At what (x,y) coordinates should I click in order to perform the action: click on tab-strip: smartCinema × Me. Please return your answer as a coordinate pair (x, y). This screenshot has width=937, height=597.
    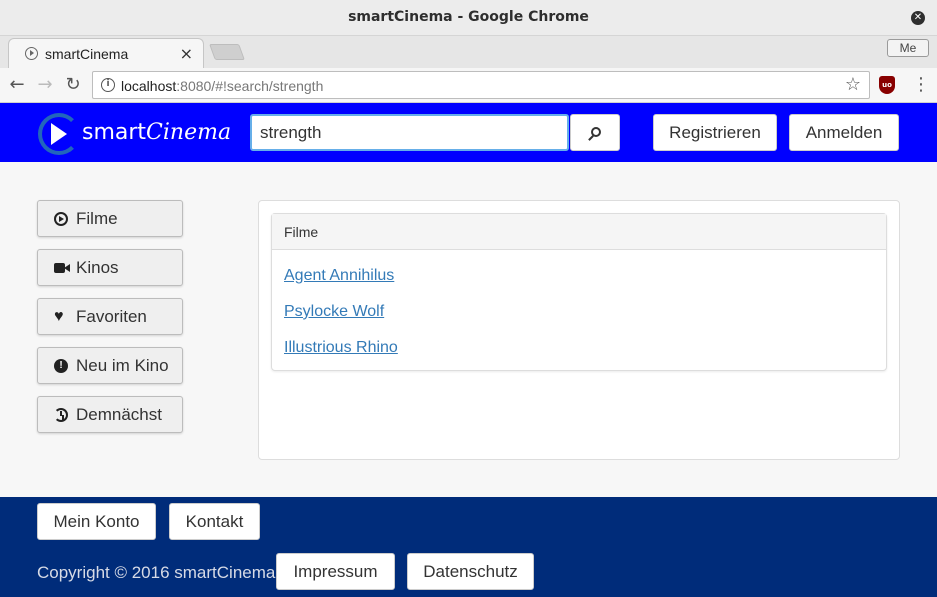
    Looking at the image, I should click on (468, 52).